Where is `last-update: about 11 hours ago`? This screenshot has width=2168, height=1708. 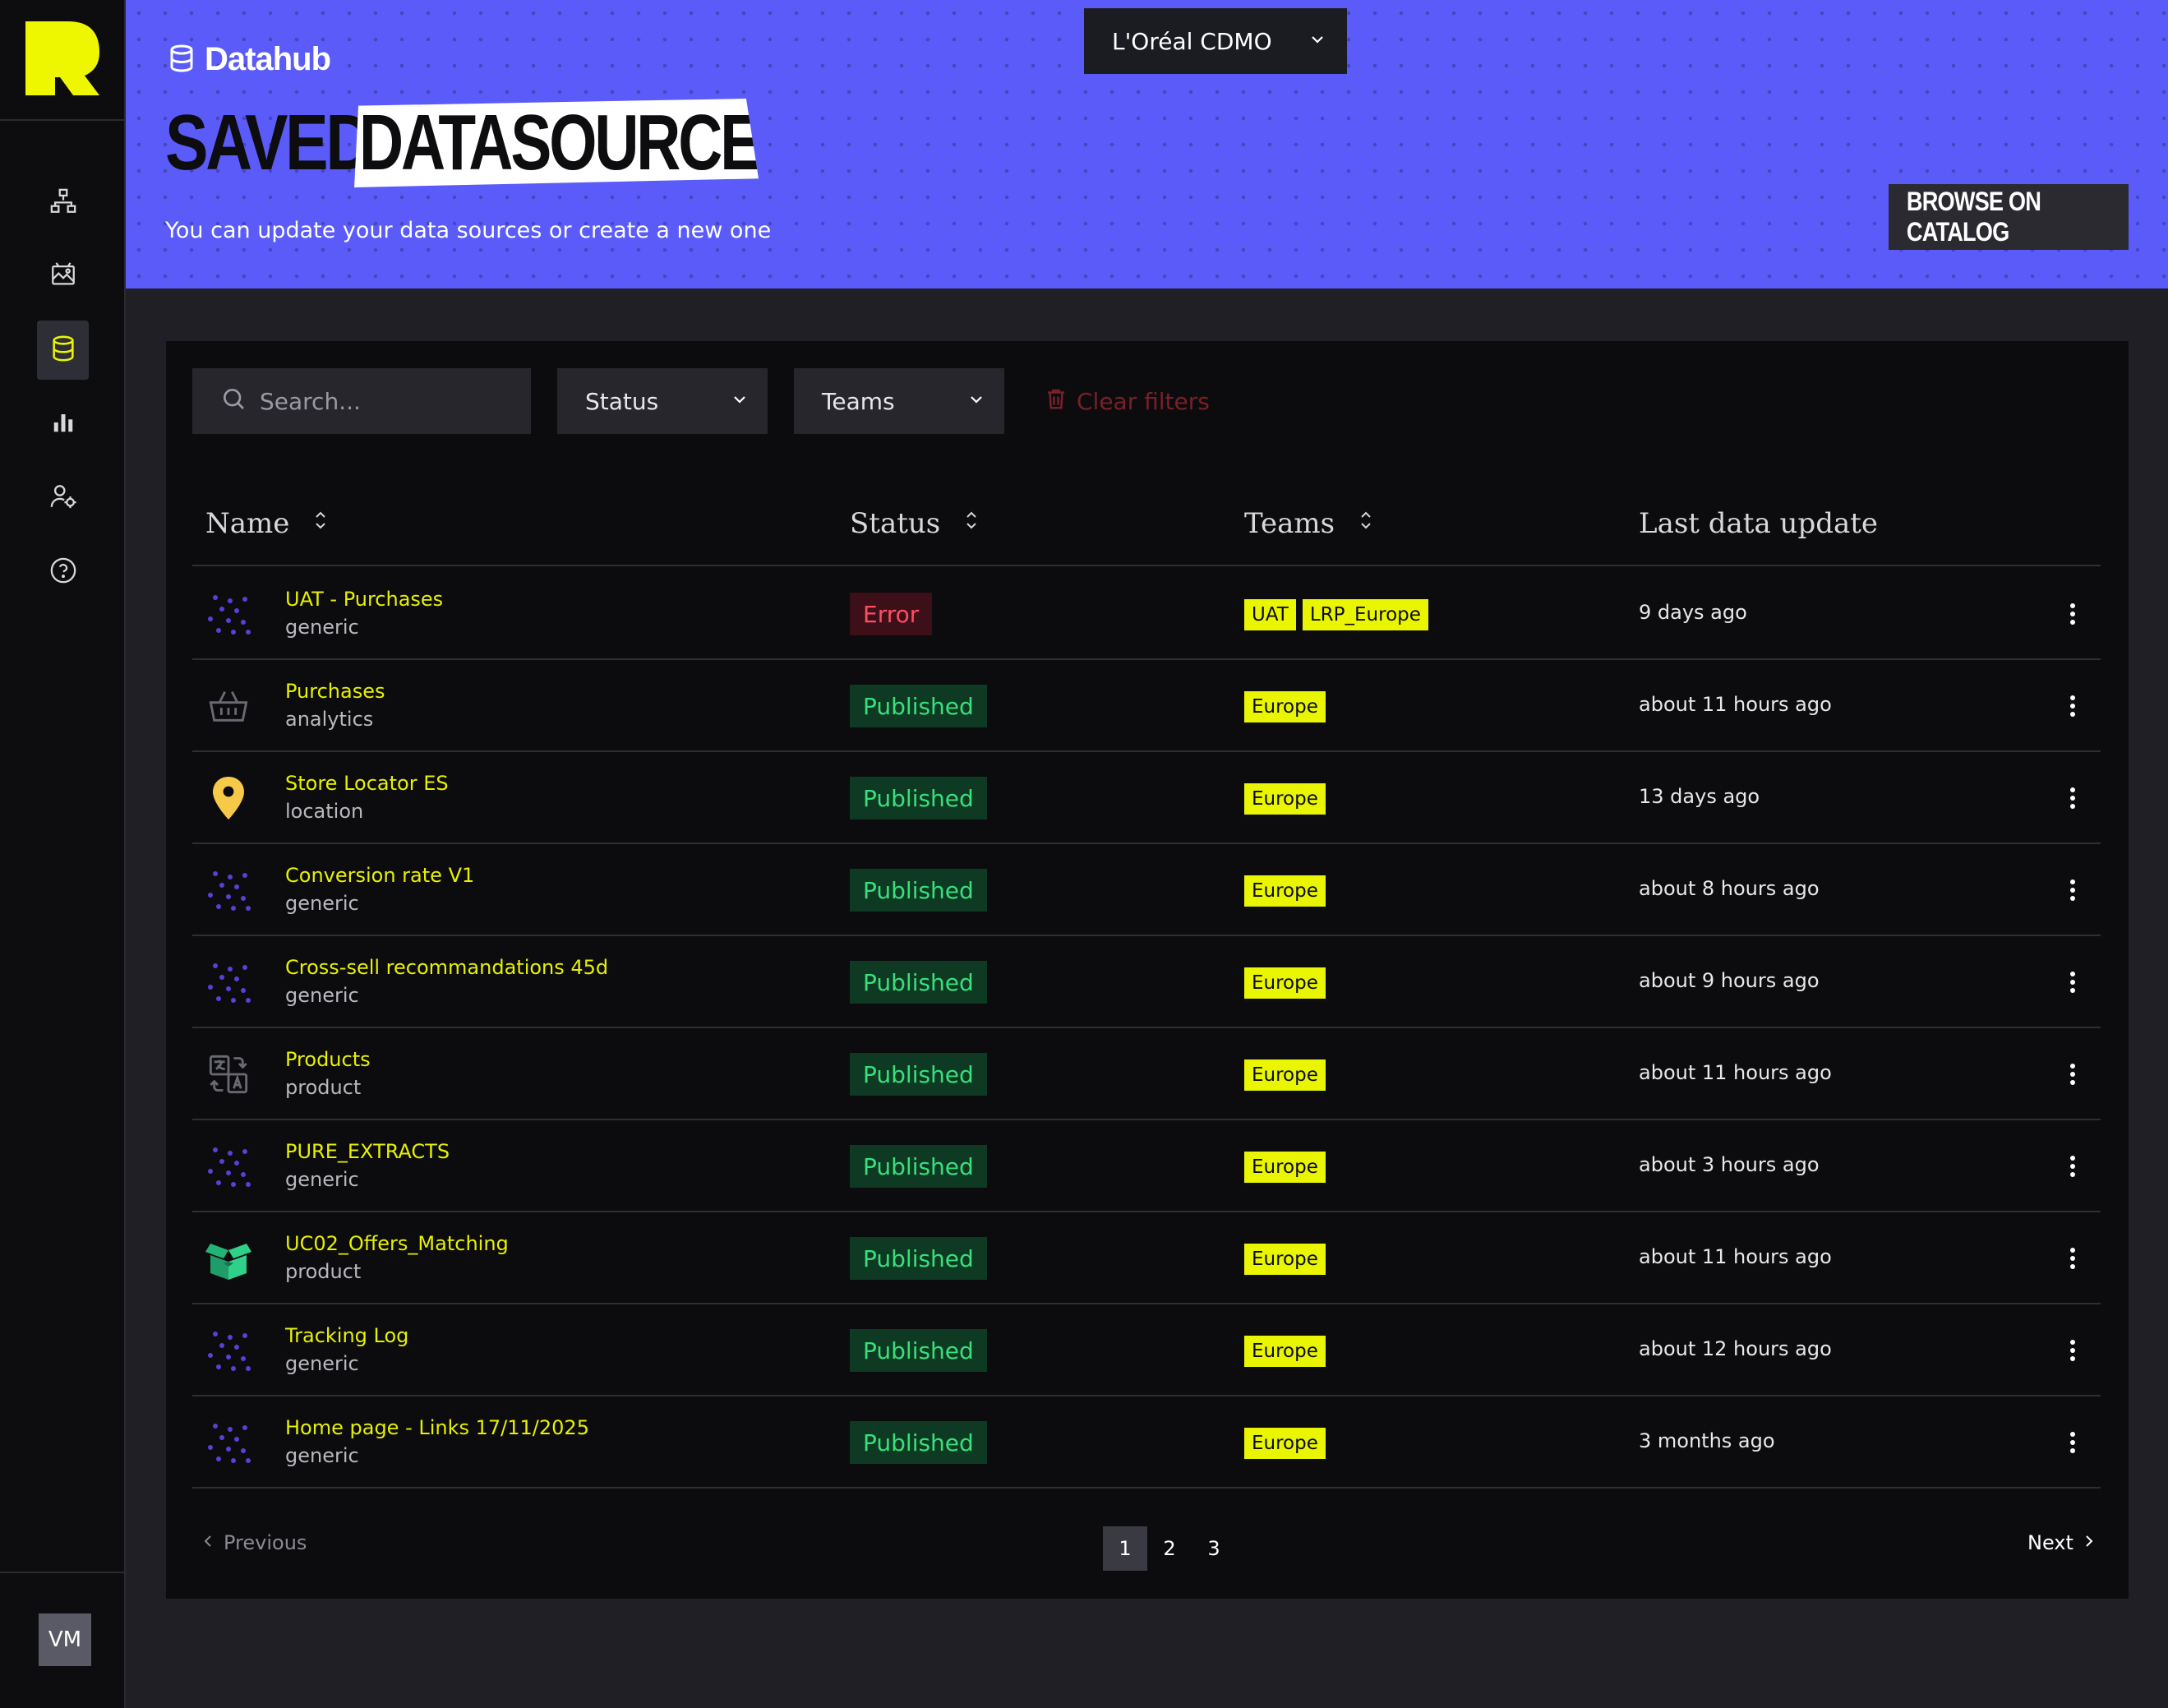
last-update: about 11 hours ago is located at coordinates (1735, 1256).